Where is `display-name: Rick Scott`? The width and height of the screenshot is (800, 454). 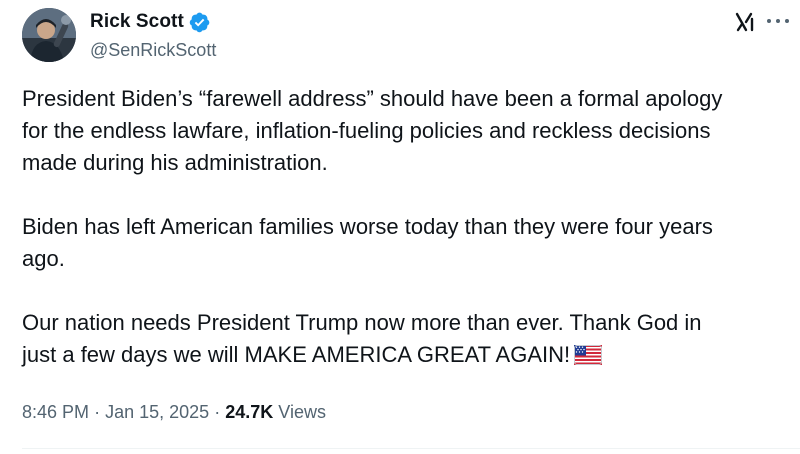 display-name: Rick Scott is located at coordinates (137, 22).